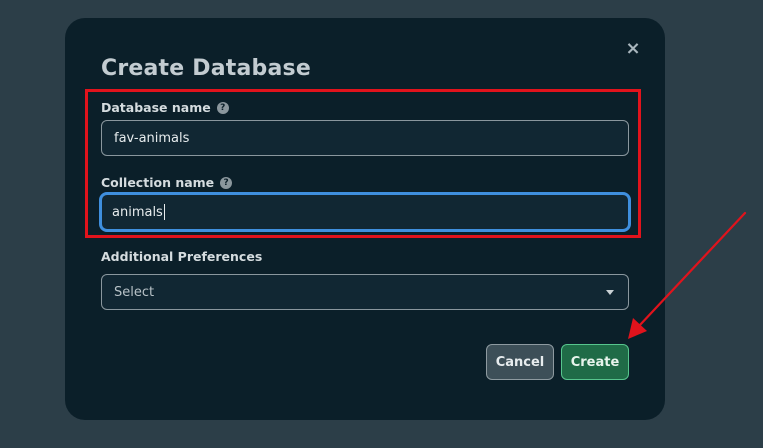 Image resolution: width=763 pixels, height=448 pixels. I want to click on collection-name-label: Collection name ?, so click(167, 182).